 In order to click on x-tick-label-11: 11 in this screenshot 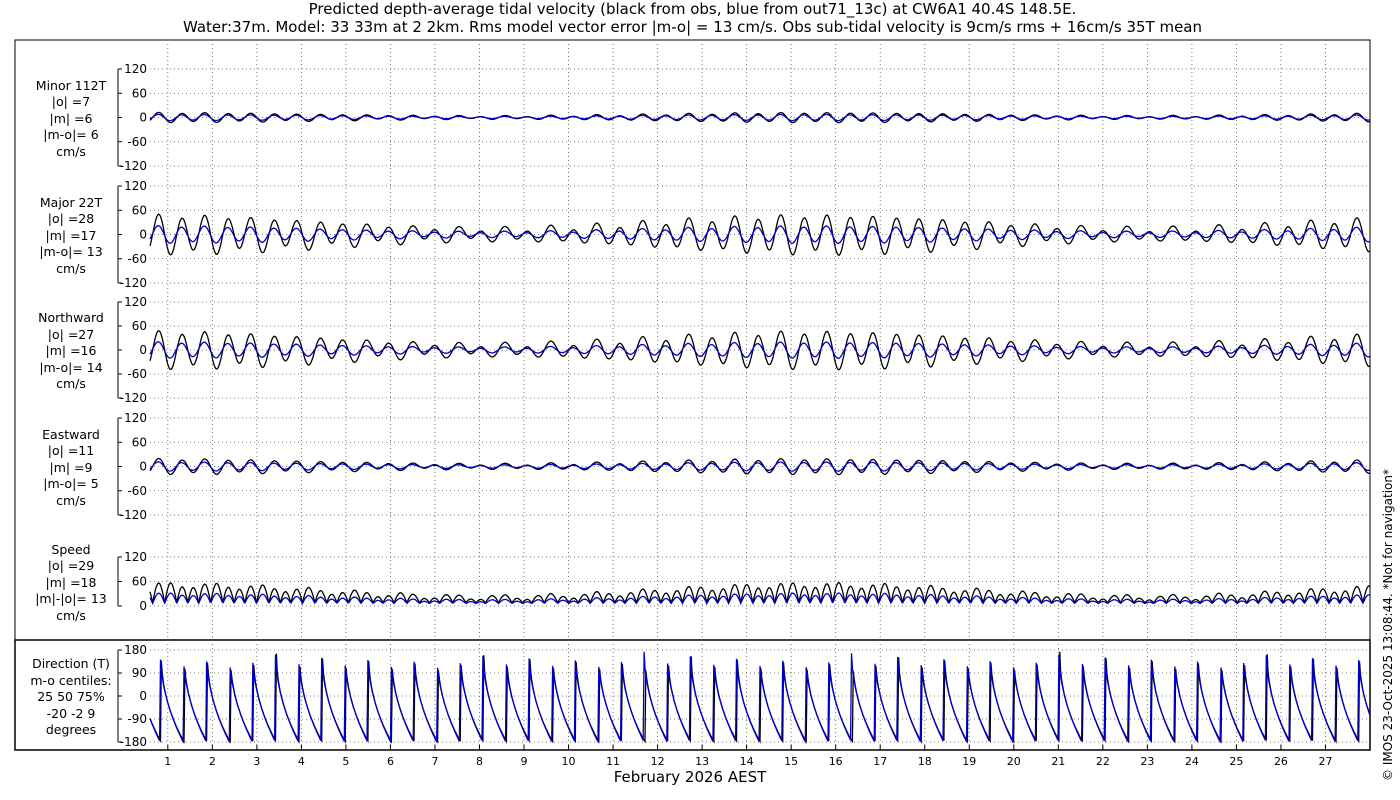, I will do `click(613, 761)`.